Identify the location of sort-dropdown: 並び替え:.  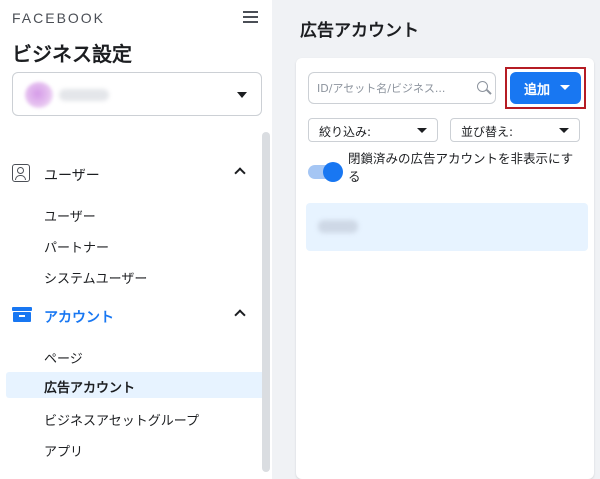
(515, 130).